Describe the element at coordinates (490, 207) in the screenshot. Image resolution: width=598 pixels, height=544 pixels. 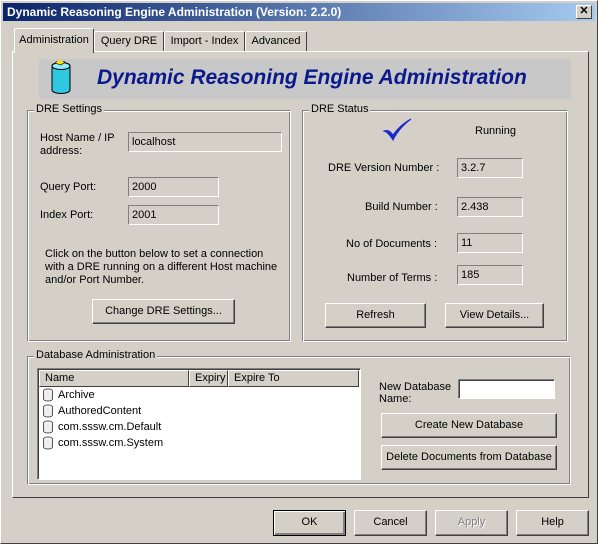
I see `build-field: 2.438` at that location.